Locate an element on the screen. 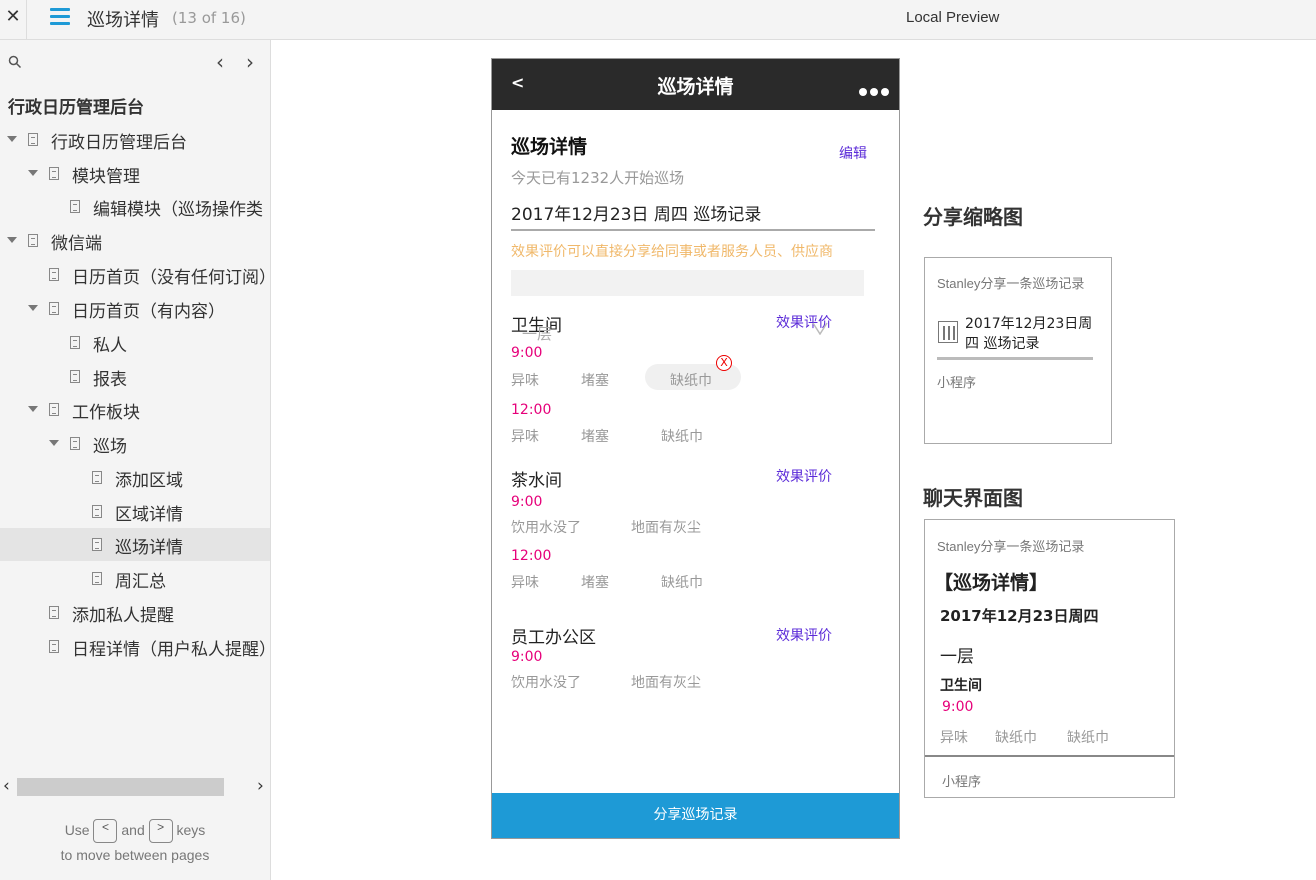 The width and height of the screenshot is (1316, 880). menu-icon is located at coordinates (60, 18).